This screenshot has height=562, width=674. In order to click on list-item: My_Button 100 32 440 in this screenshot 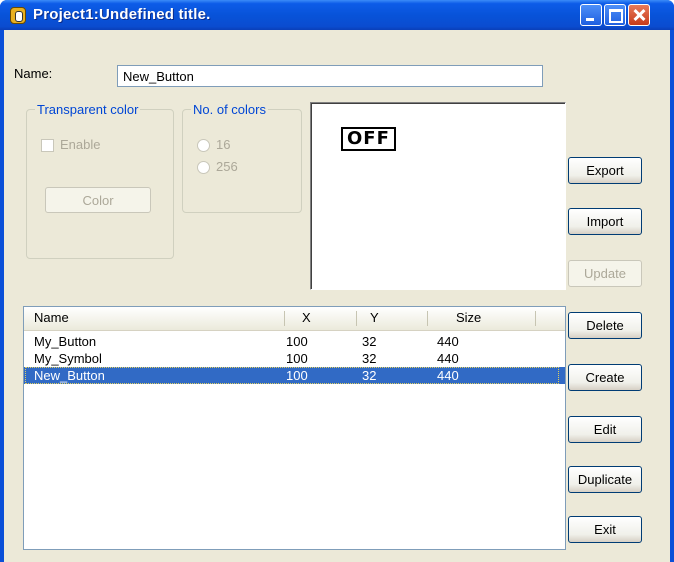, I will do `click(294, 341)`.